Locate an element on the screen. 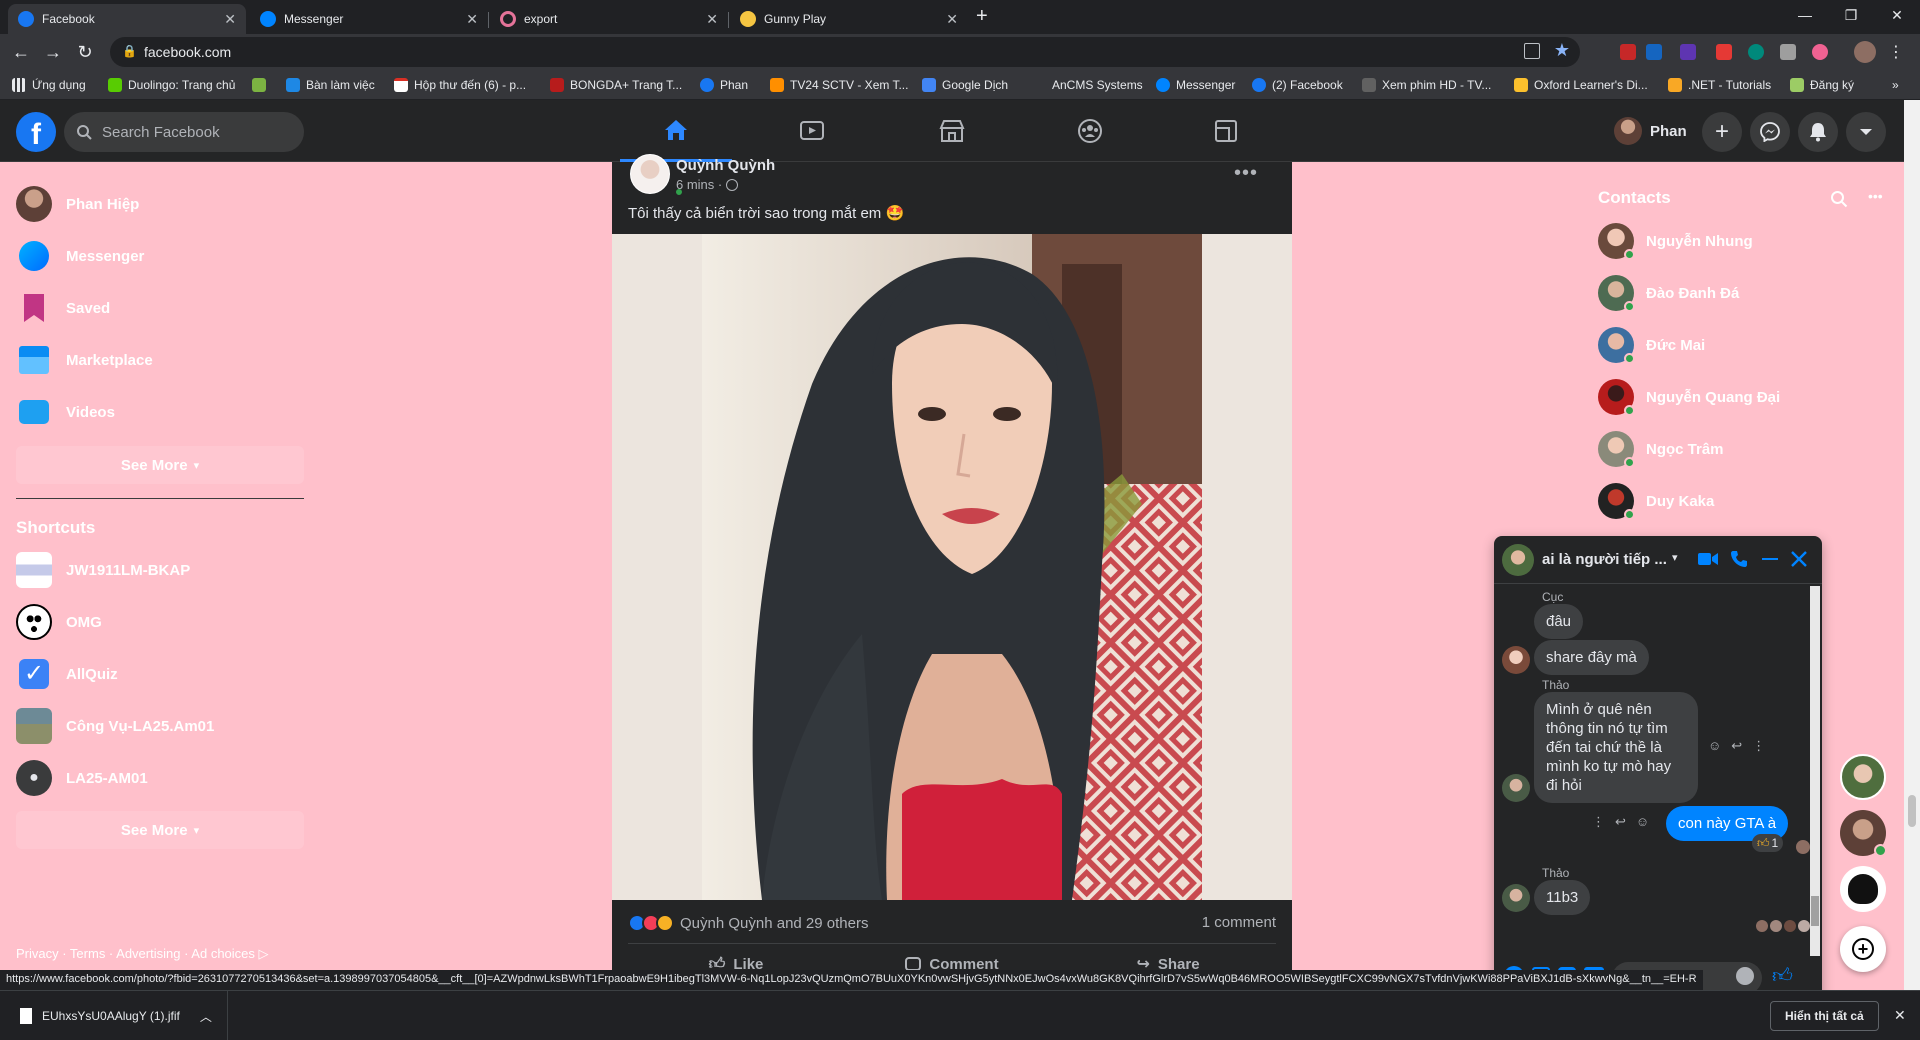  notifications-button is located at coordinates (1818, 132).